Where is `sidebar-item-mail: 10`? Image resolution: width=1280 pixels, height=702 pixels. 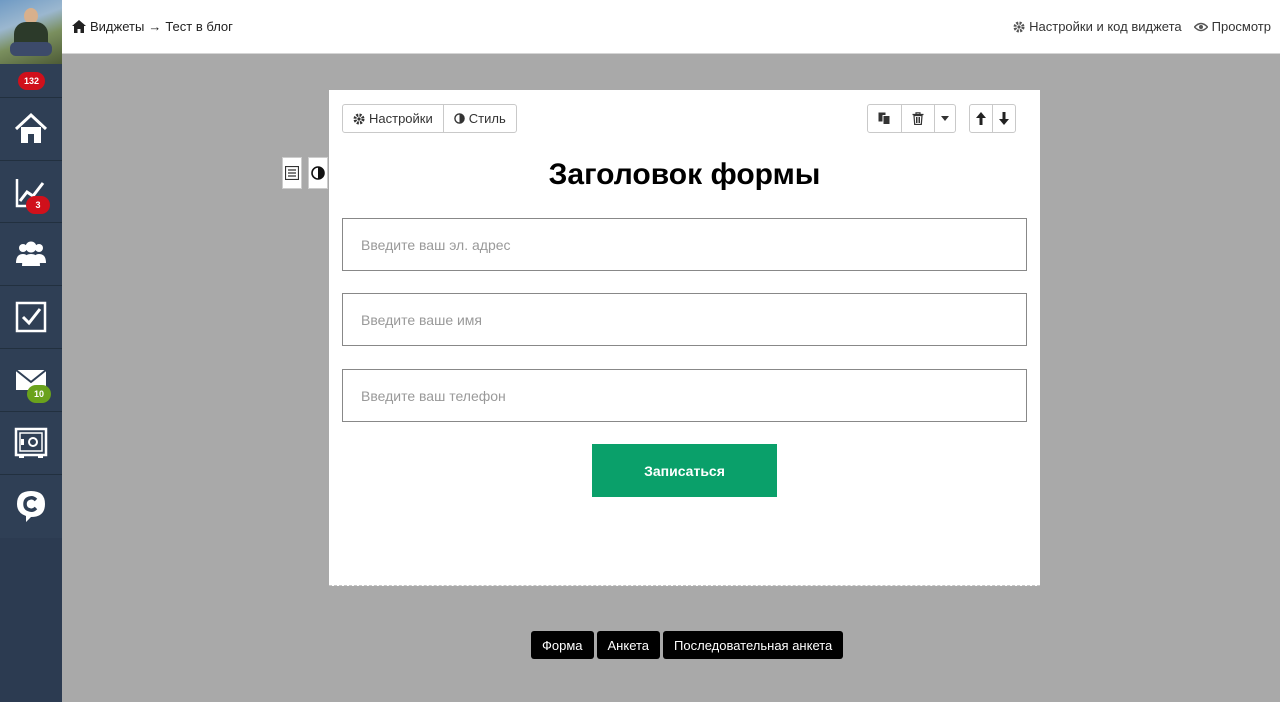
sidebar-item-mail: 10 is located at coordinates (31, 379).